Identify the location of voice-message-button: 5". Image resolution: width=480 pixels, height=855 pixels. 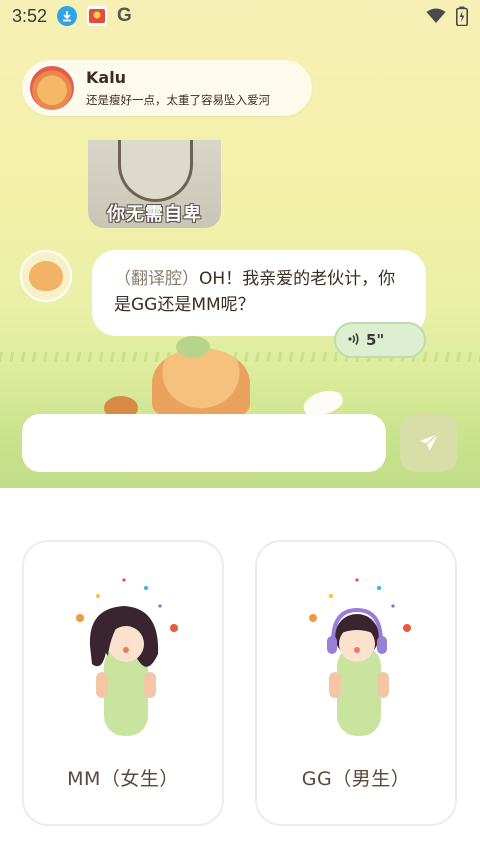
(380, 340).